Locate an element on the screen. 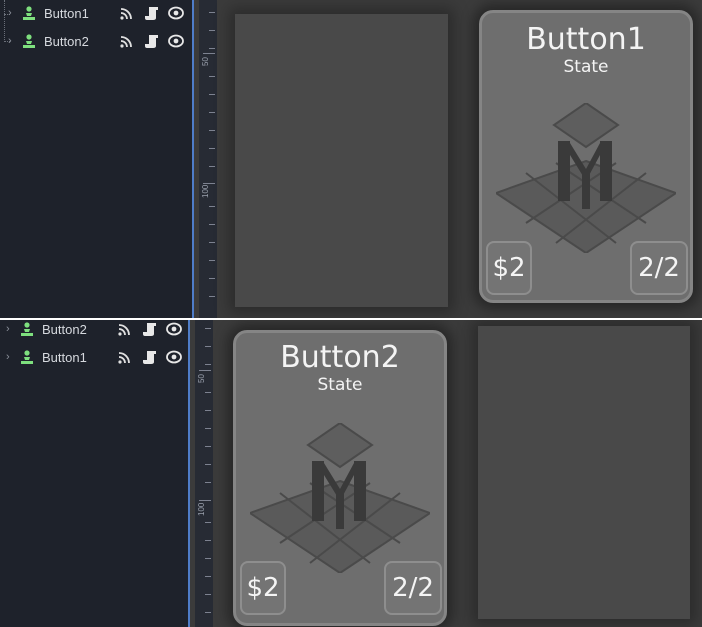 This screenshot has width=702, height=627. scene-tree: › Button2 › Button1 is located at coordinates (94, 473).